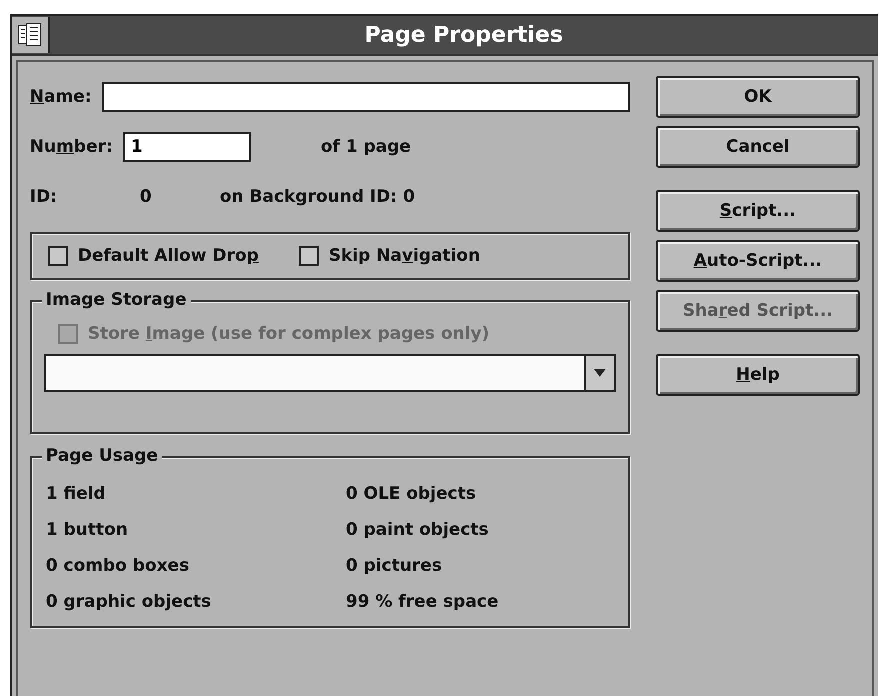 This screenshot has width=888, height=696. What do you see at coordinates (129, 602) in the screenshot?
I see `usage-stat: 0 graphic objects` at bounding box center [129, 602].